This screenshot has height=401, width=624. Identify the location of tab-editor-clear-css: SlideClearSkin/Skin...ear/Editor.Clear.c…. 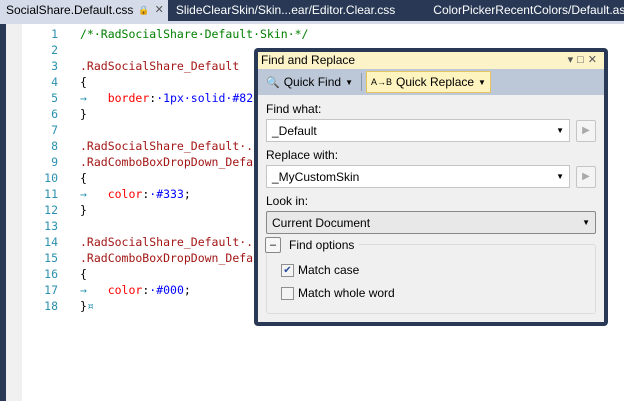
(285, 10).